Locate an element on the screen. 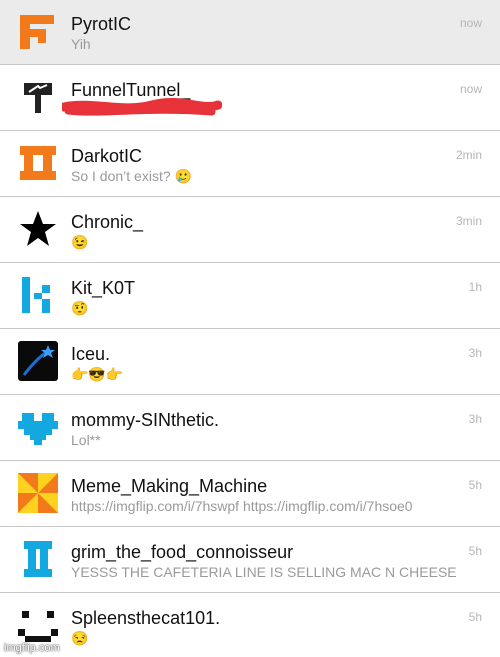  contact-name: Chronic_ is located at coordinates (107, 222).